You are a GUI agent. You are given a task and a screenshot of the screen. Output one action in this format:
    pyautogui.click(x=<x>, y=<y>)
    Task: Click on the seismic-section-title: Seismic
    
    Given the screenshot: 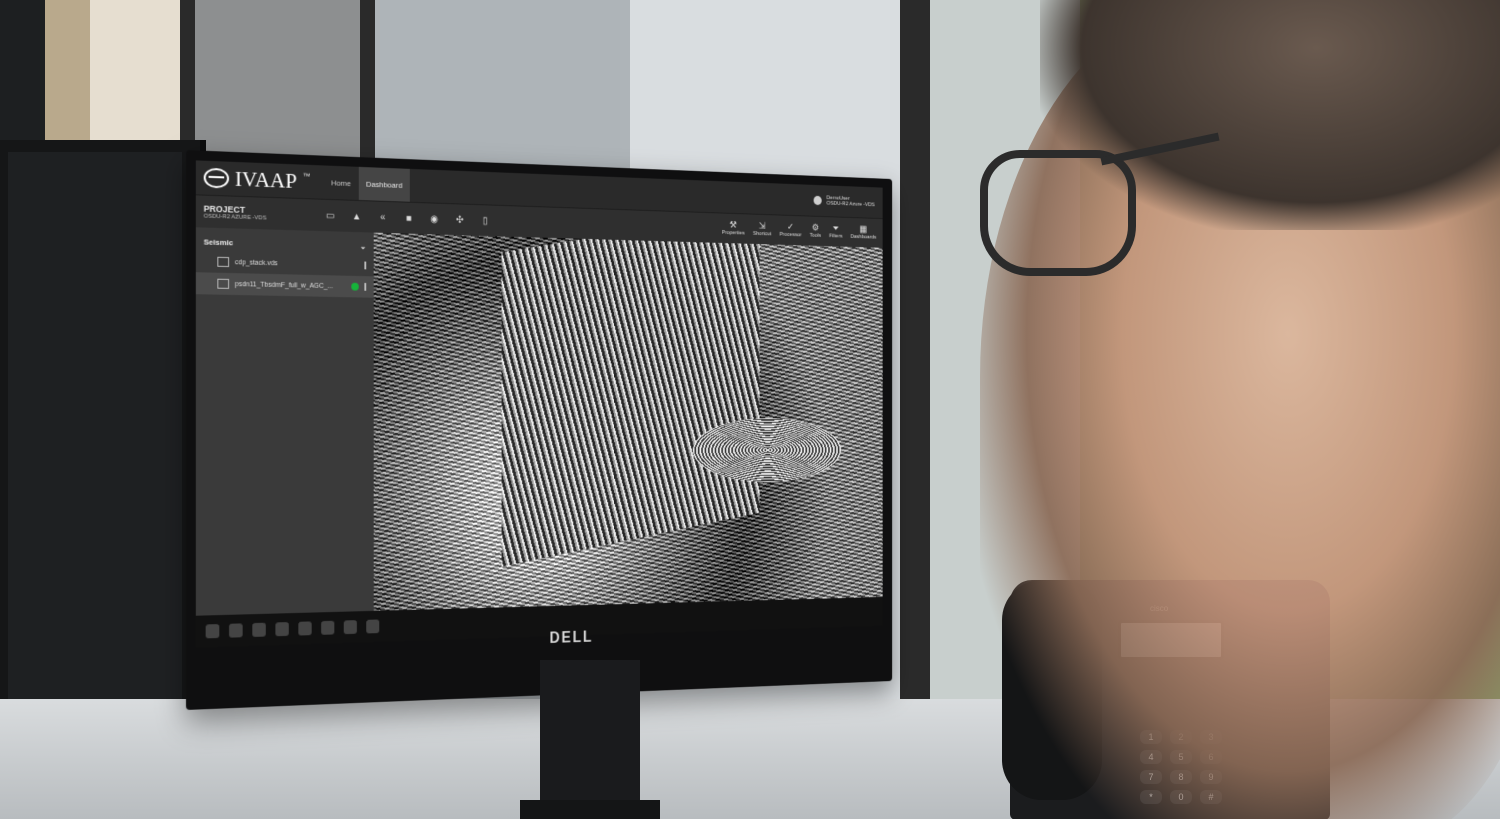 What is the action you would take?
    pyautogui.click(x=218, y=242)
    